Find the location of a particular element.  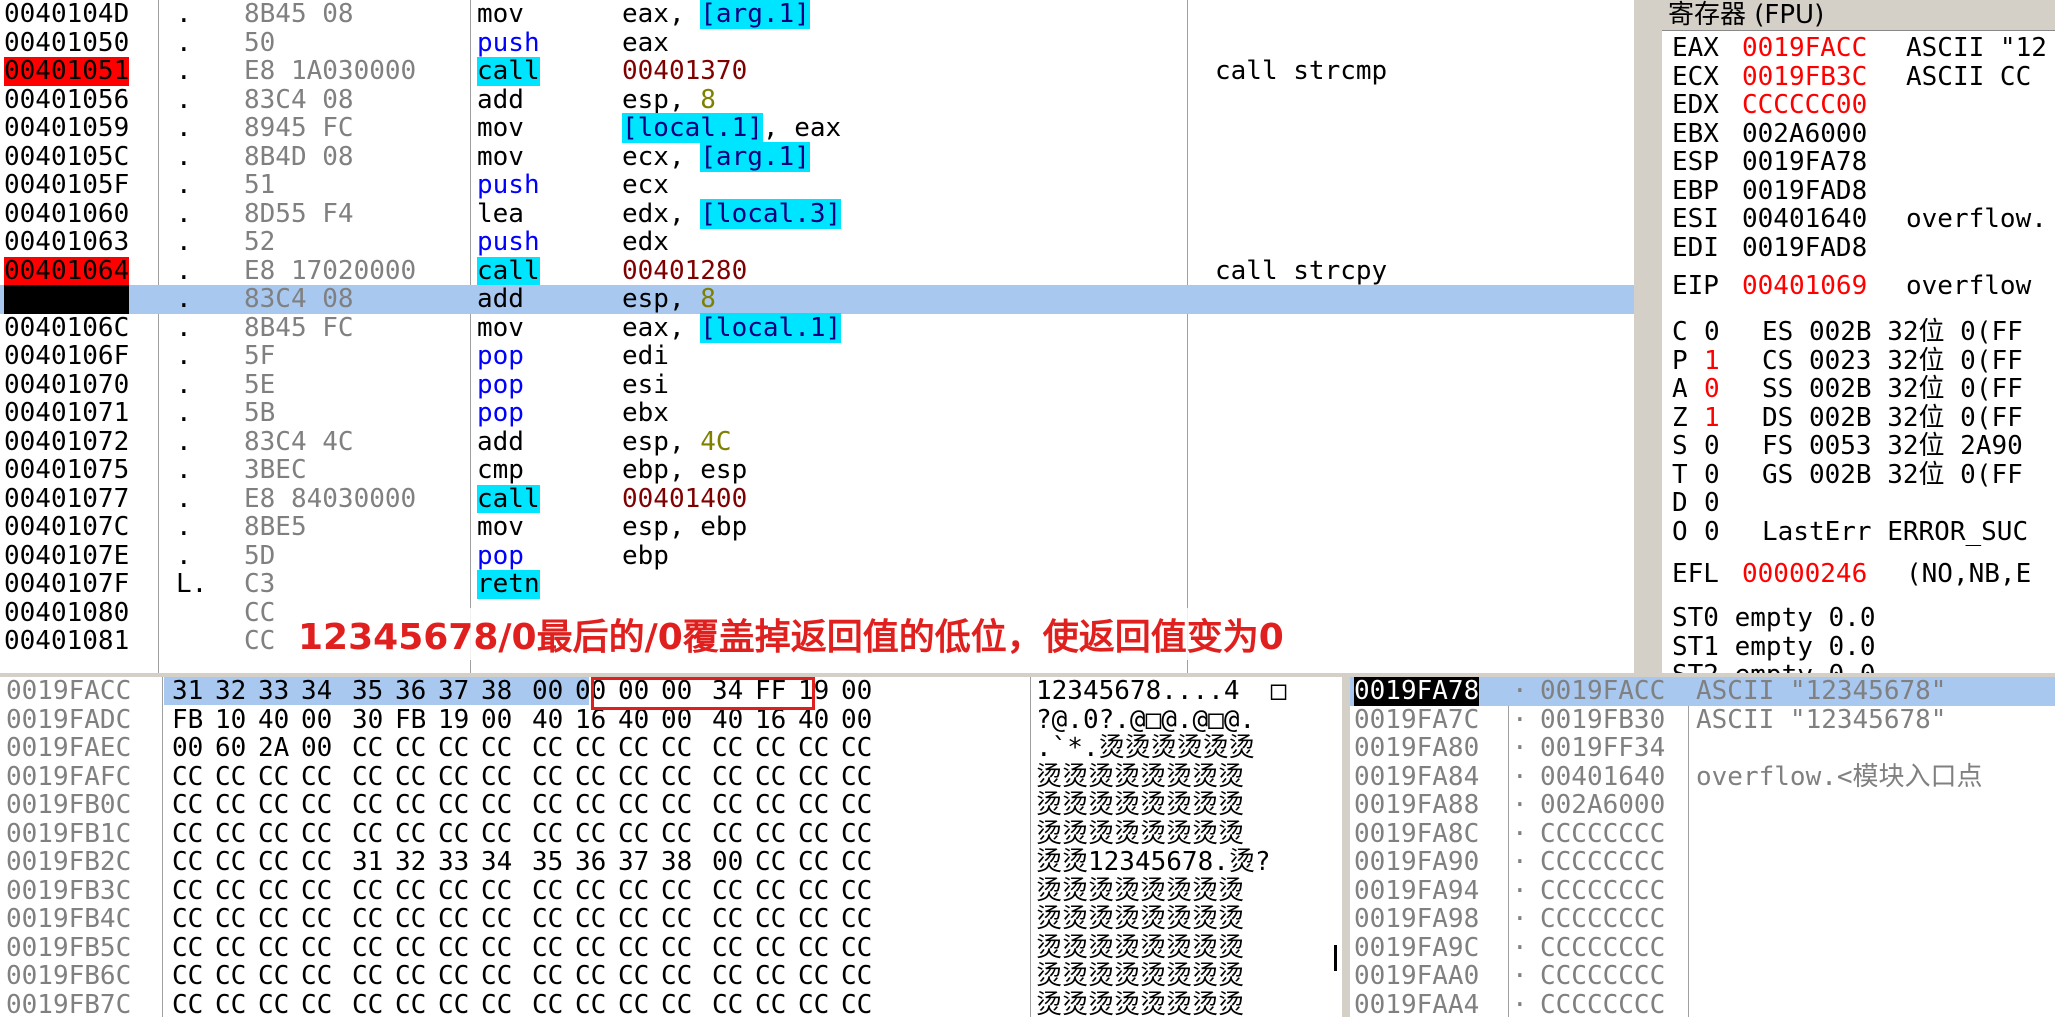

flag-row: D0 is located at coordinates (1858, 503).